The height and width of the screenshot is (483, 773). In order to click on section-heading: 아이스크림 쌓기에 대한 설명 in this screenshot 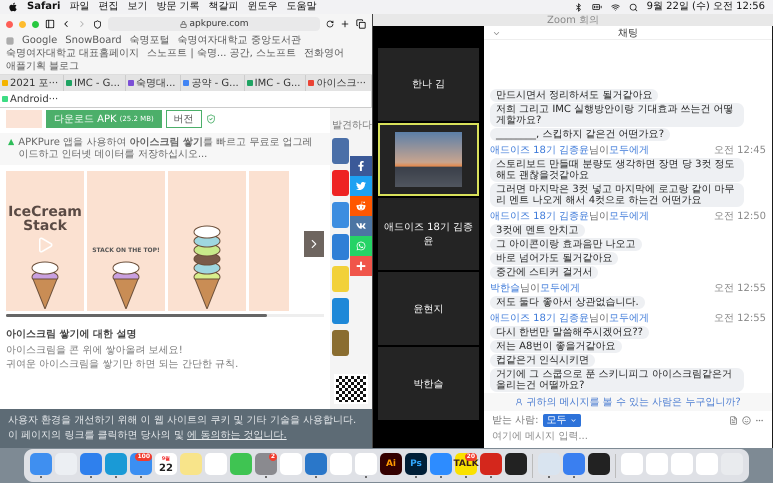, I will do `click(72, 334)`.